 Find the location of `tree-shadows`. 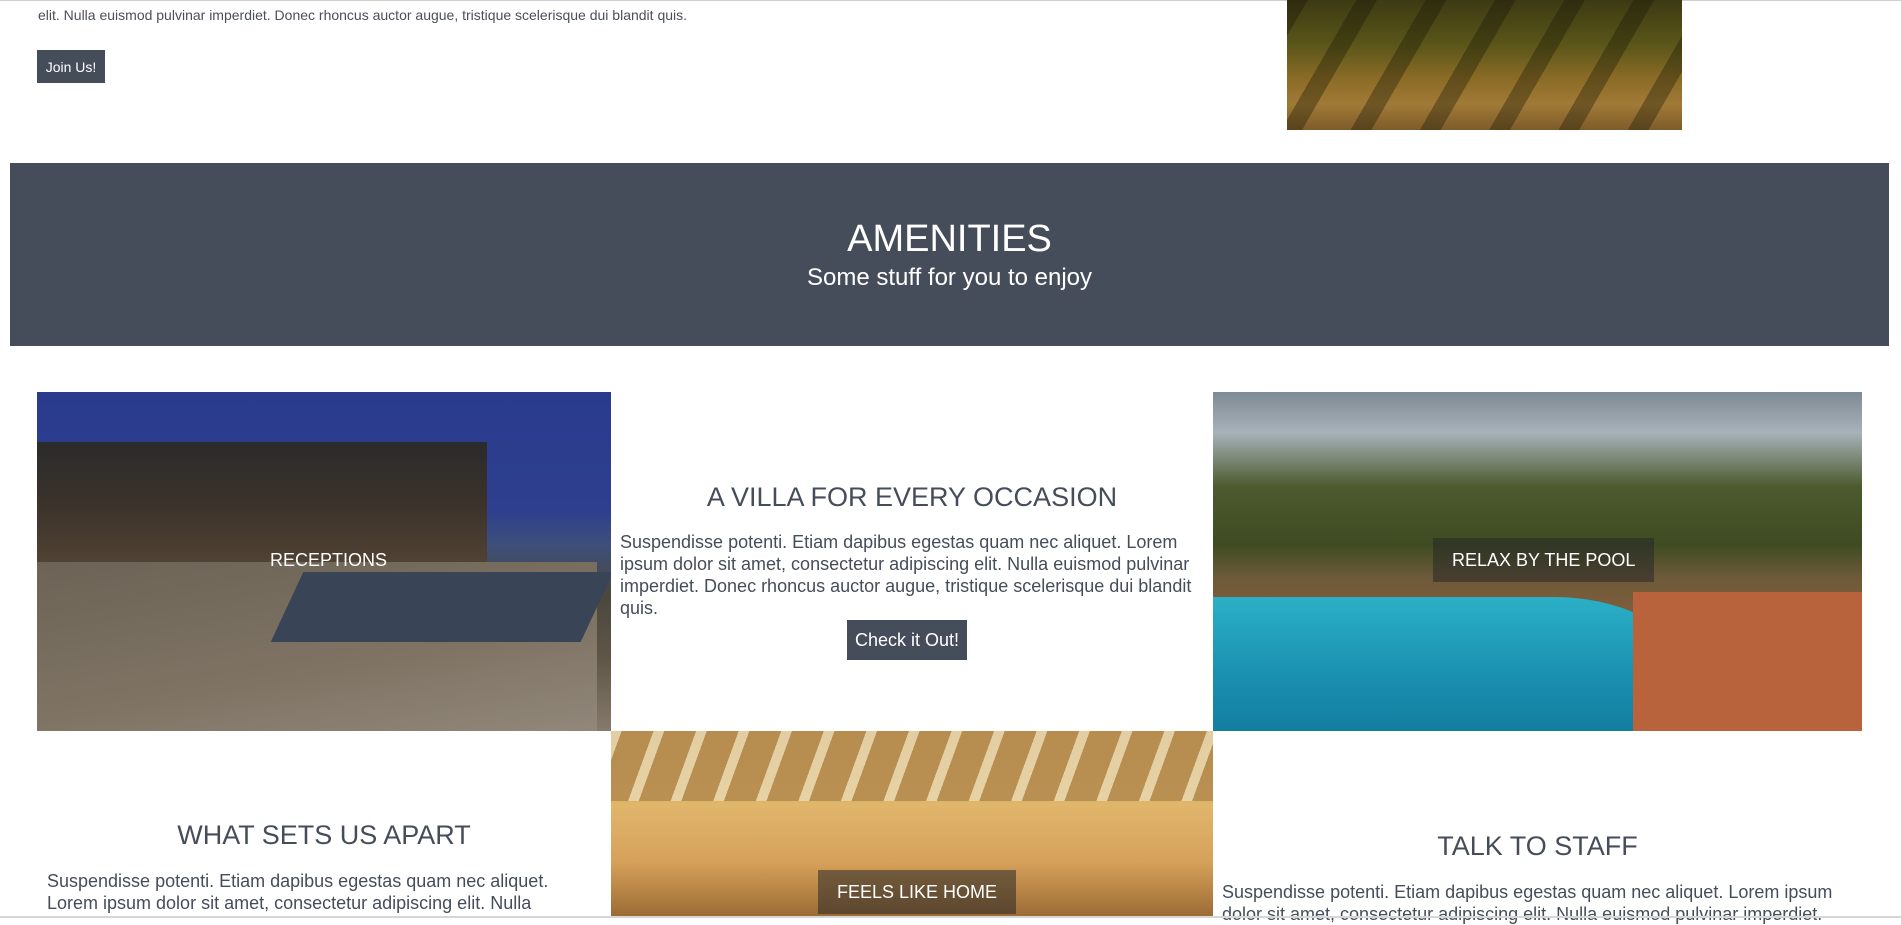

tree-shadows is located at coordinates (1484, 65).